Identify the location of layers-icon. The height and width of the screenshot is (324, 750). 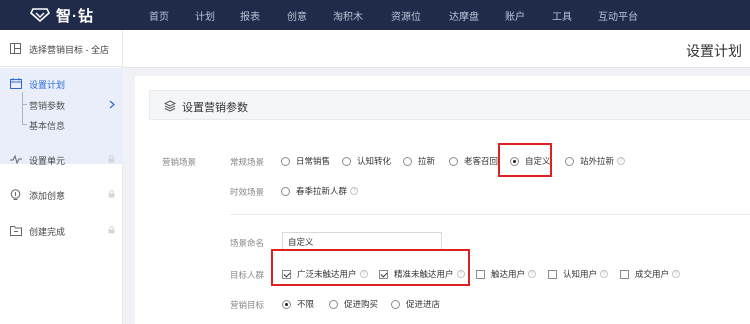
(170, 106).